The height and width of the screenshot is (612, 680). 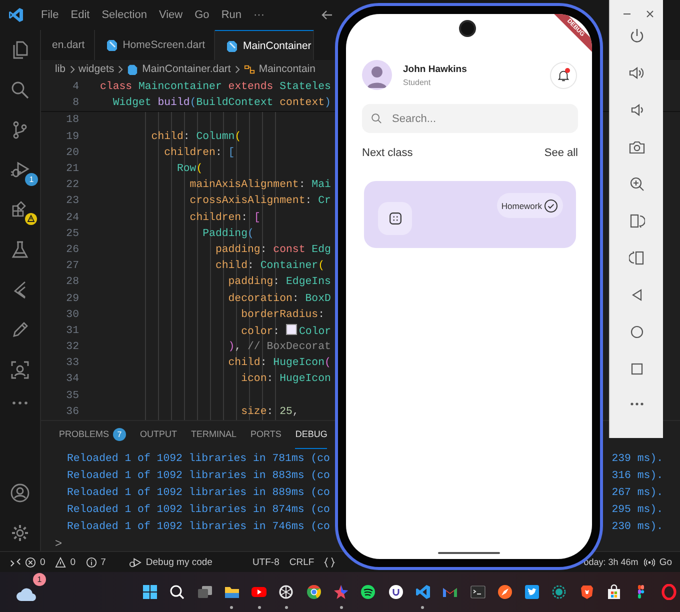 What do you see at coordinates (259, 15) in the screenshot?
I see `menu-item: ···` at bounding box center [259, 15].